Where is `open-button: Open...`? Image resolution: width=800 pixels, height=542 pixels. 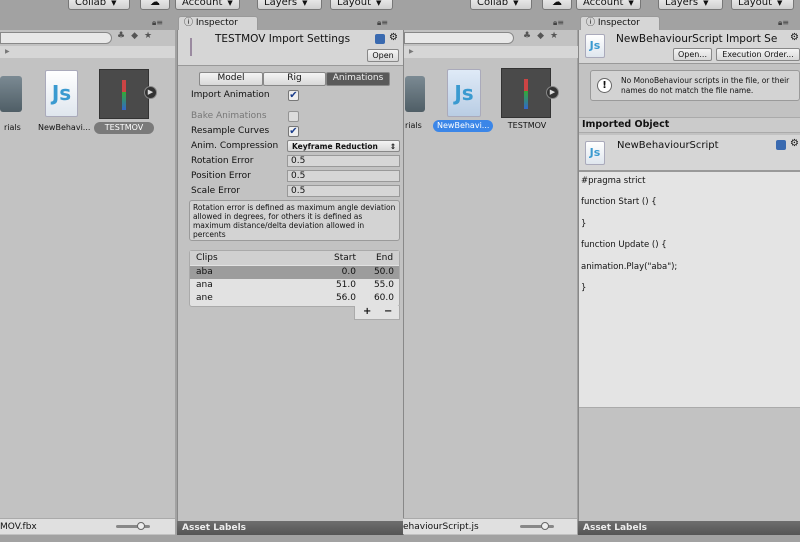 open-button: Open... is located at coordinates (692, 54).